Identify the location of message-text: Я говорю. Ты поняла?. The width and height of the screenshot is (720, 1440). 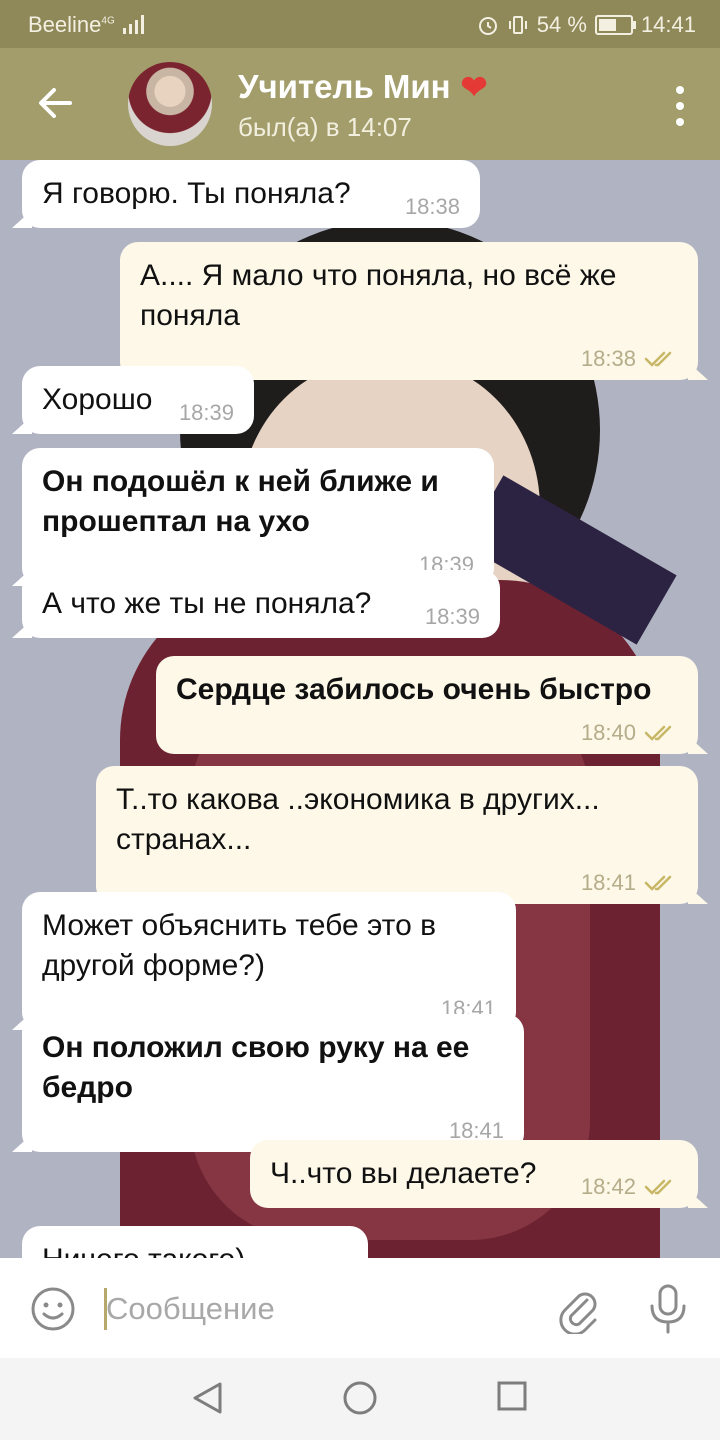
(196, 193).